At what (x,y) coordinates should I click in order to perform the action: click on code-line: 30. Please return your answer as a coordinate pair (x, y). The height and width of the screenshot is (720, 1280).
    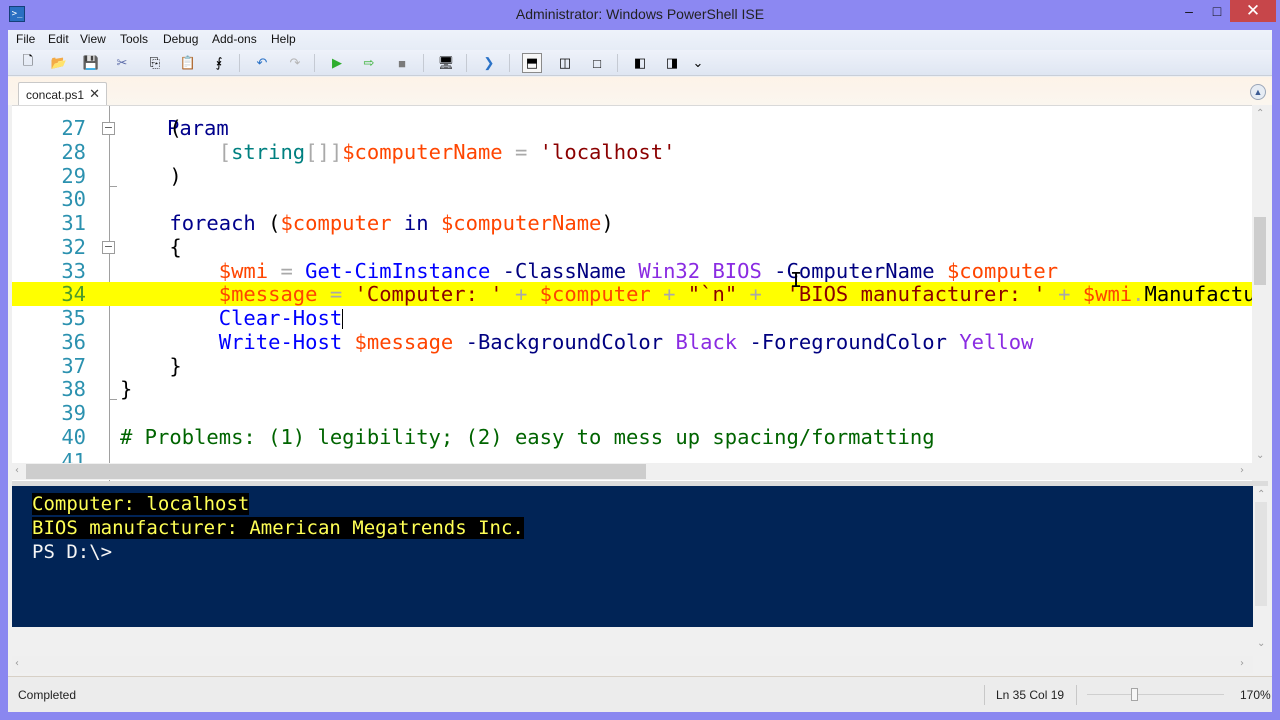
    Looking at the image, I should click on (637, 199).